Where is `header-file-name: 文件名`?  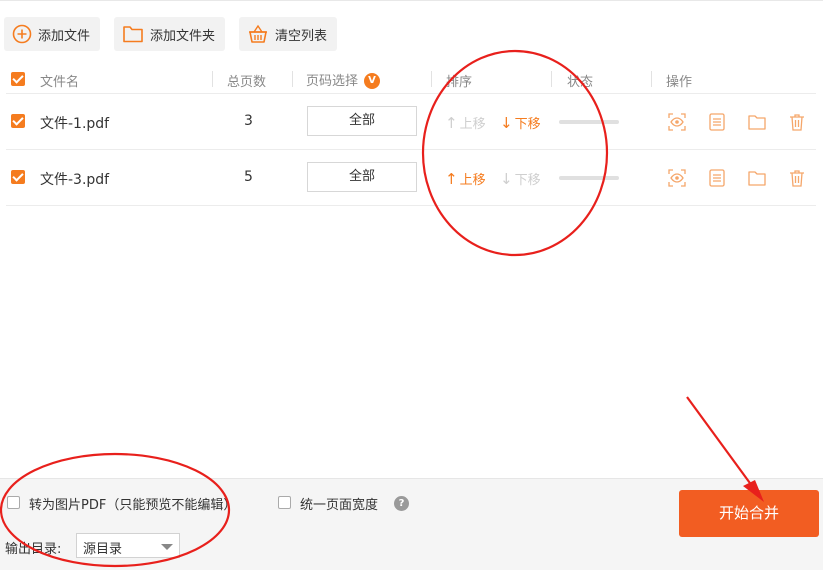
header-file-name: 文件名 is located at coordinates (60, 82).